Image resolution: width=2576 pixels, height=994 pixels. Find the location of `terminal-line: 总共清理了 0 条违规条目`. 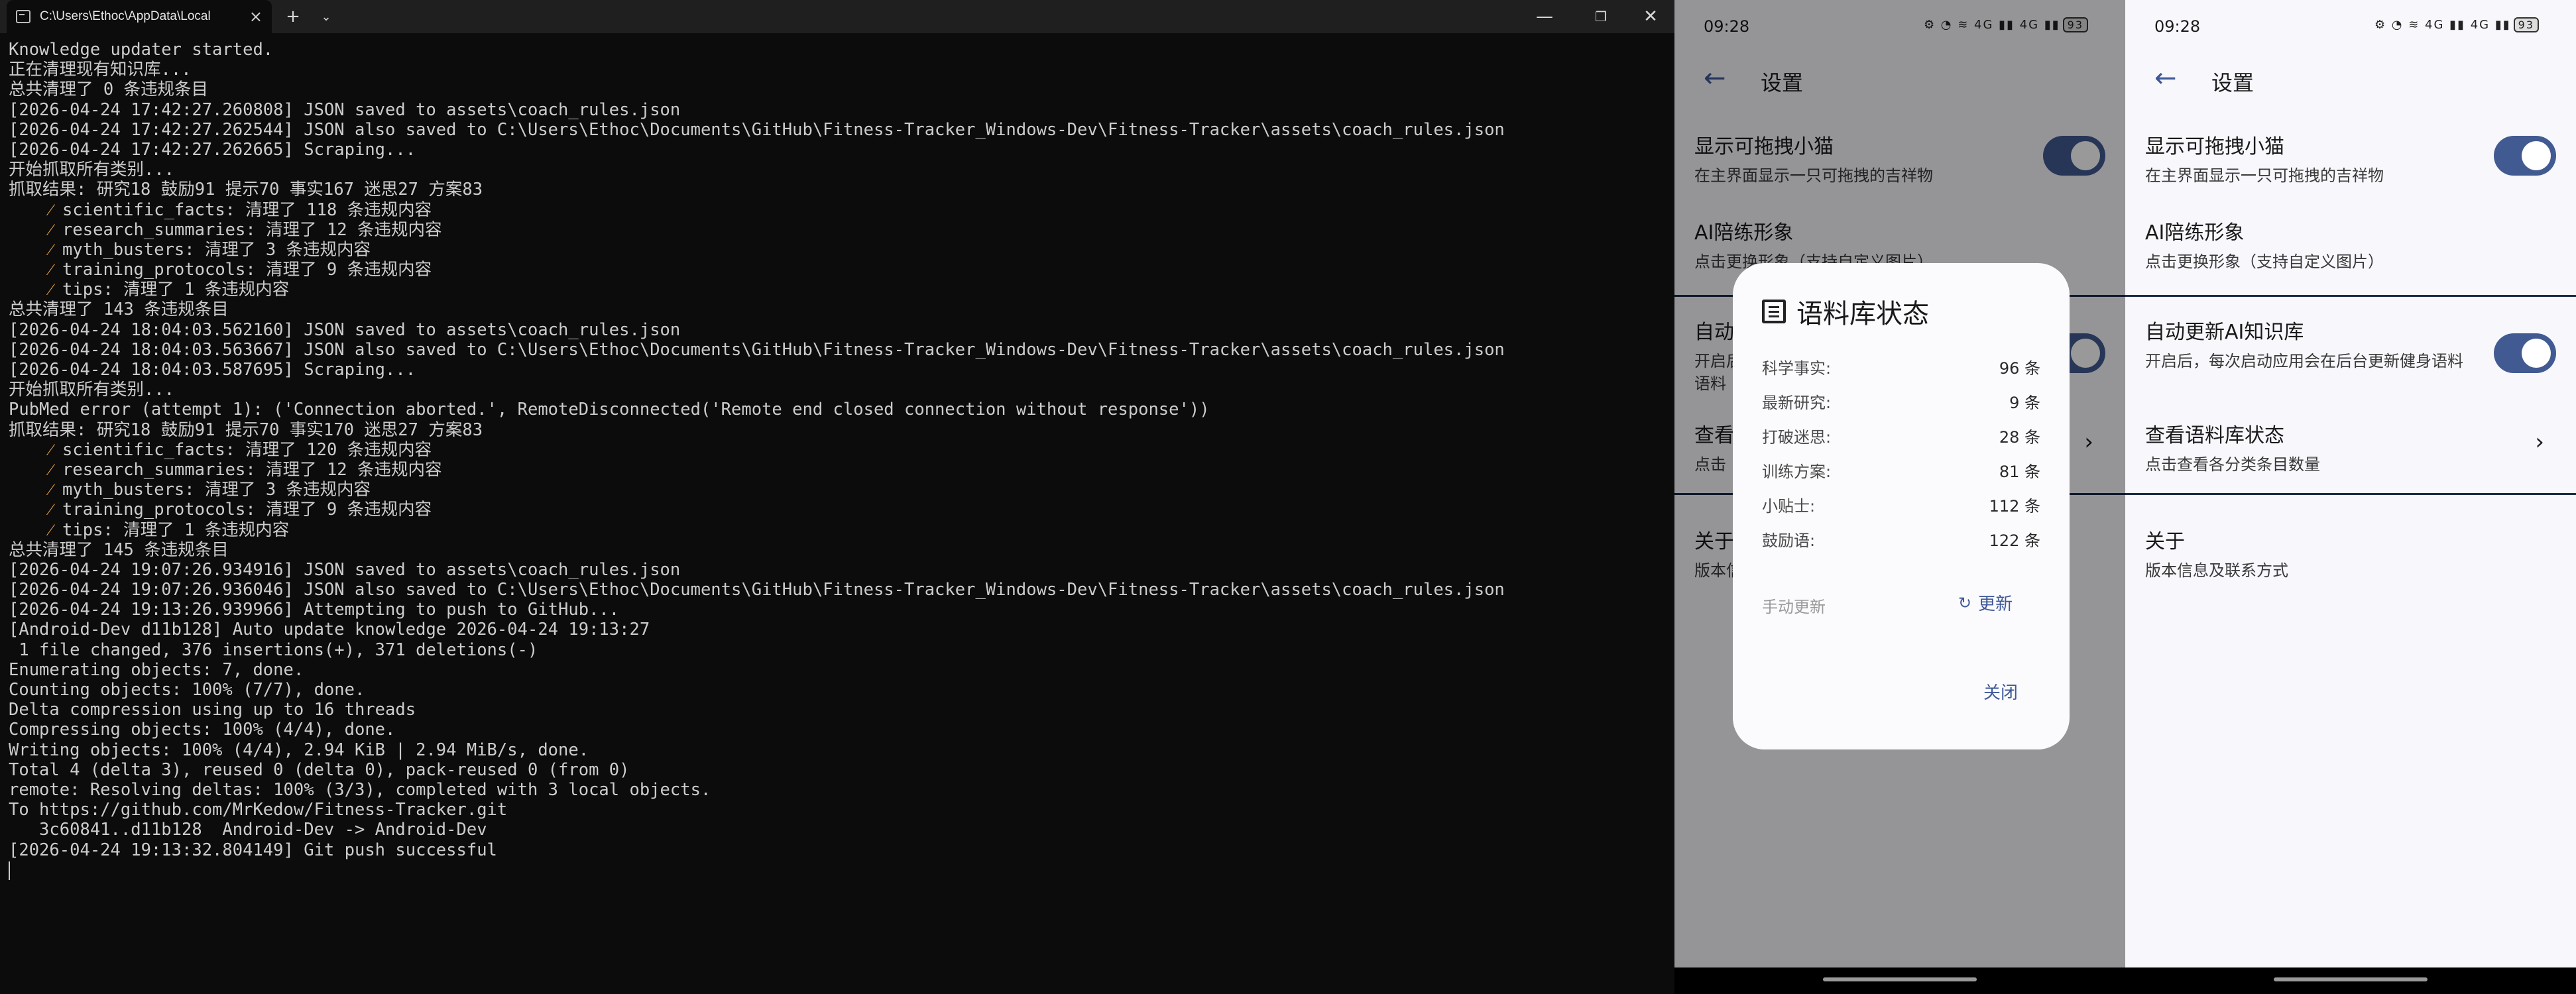

terminal-line: 总共清理了 0 条违规条目 is located at coordinates (109, 90).